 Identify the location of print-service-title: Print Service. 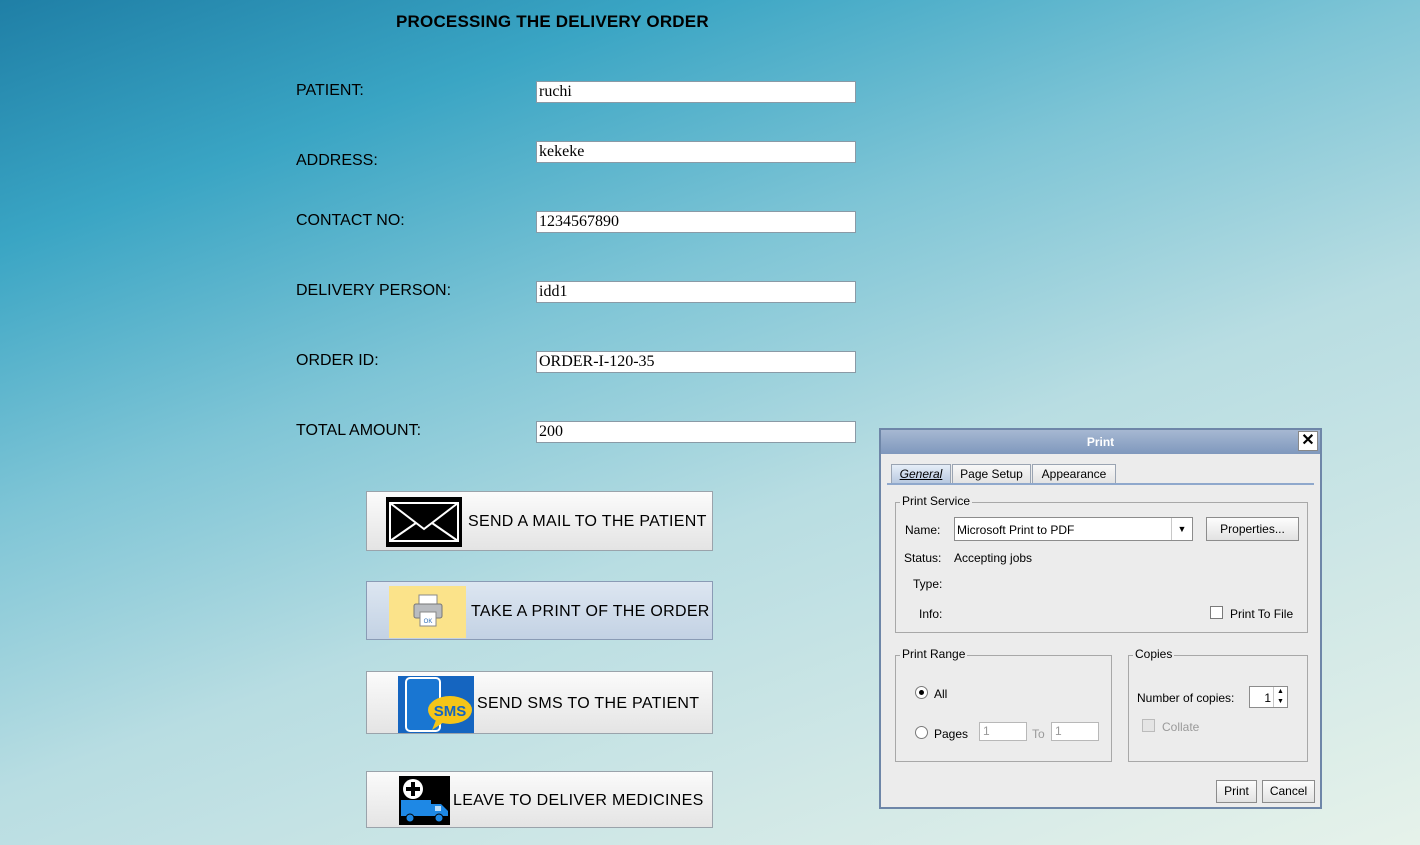
(936, 501).